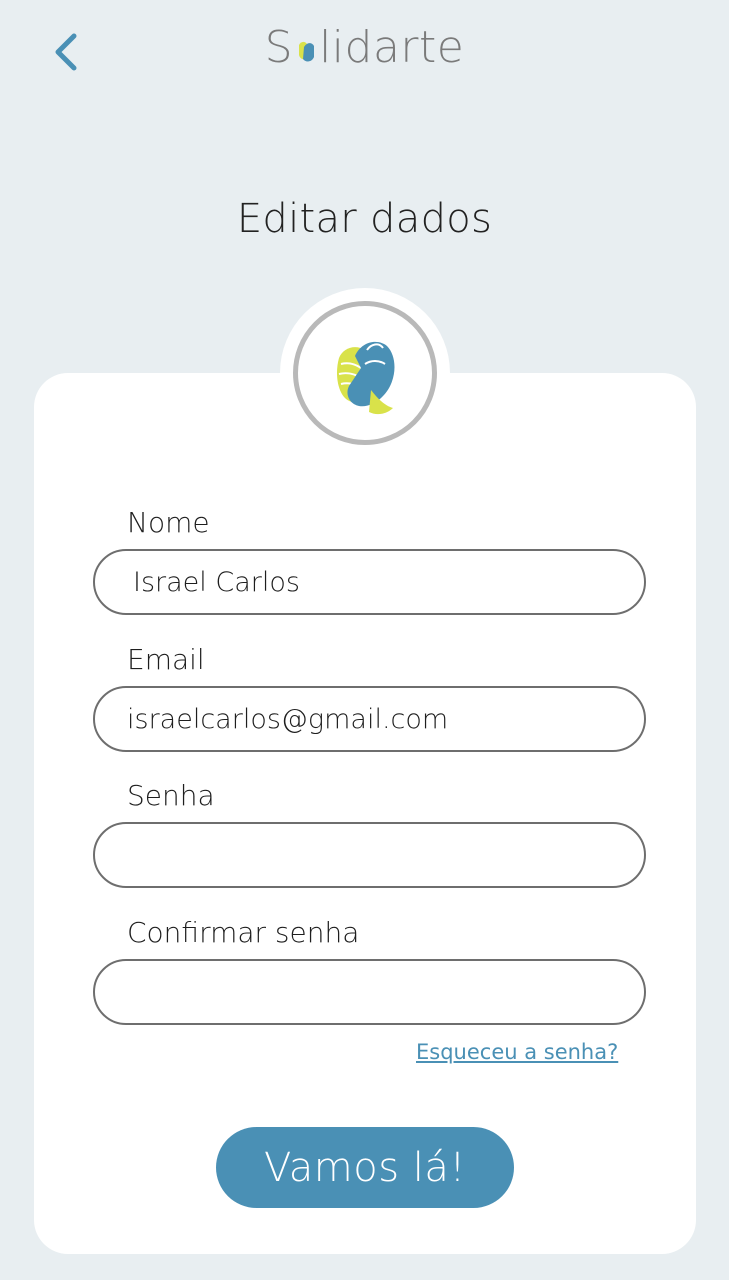 The height and width of the screenshot is (1280, 729). Describe the element at coordinates (288, 719) in the screenshot. I see `email-value: israelcarlos@gmail.com` at that location.